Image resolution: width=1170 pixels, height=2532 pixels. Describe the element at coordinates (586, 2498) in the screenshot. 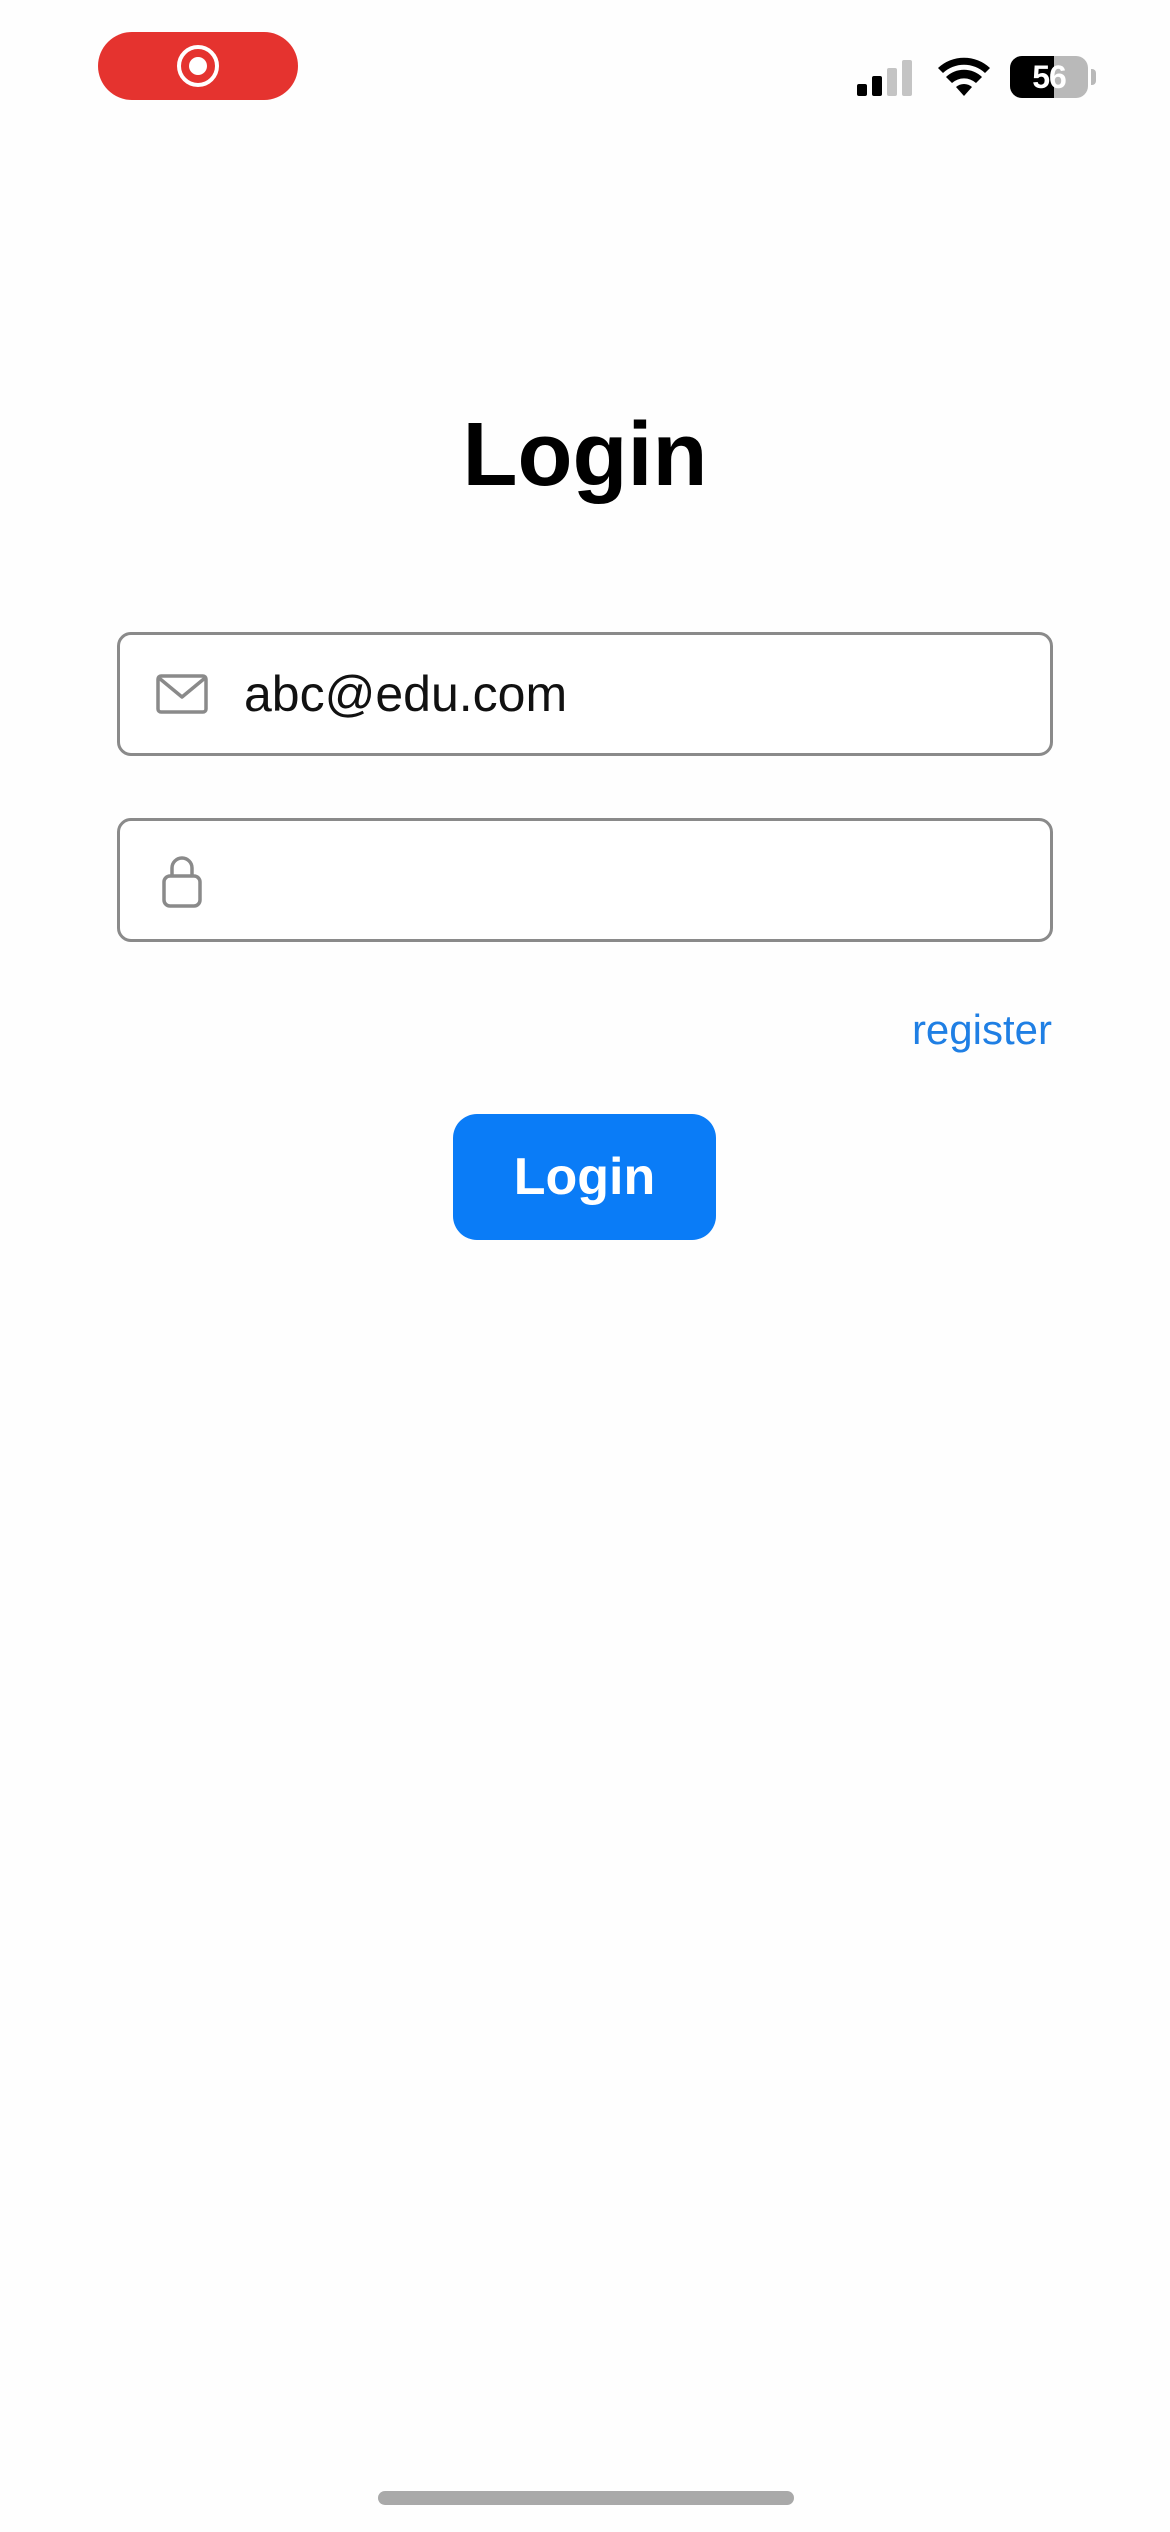

I see `home-indicator` at that location.